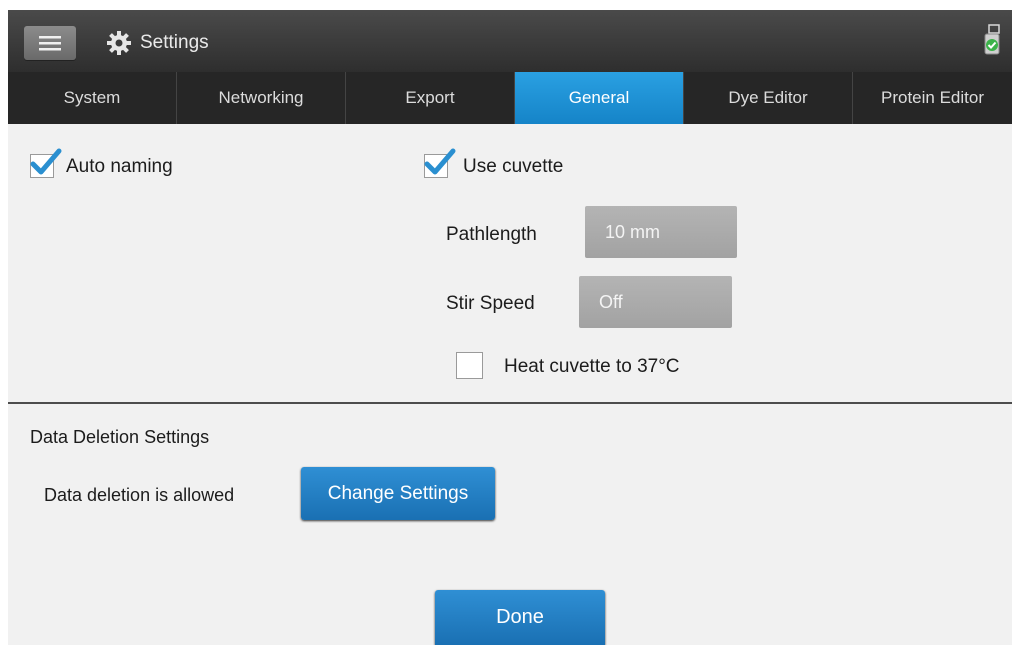  Describe the element at coordinates (119, 166) in the screenshot. I see `auto-naming-label: Auto naming` at that location.